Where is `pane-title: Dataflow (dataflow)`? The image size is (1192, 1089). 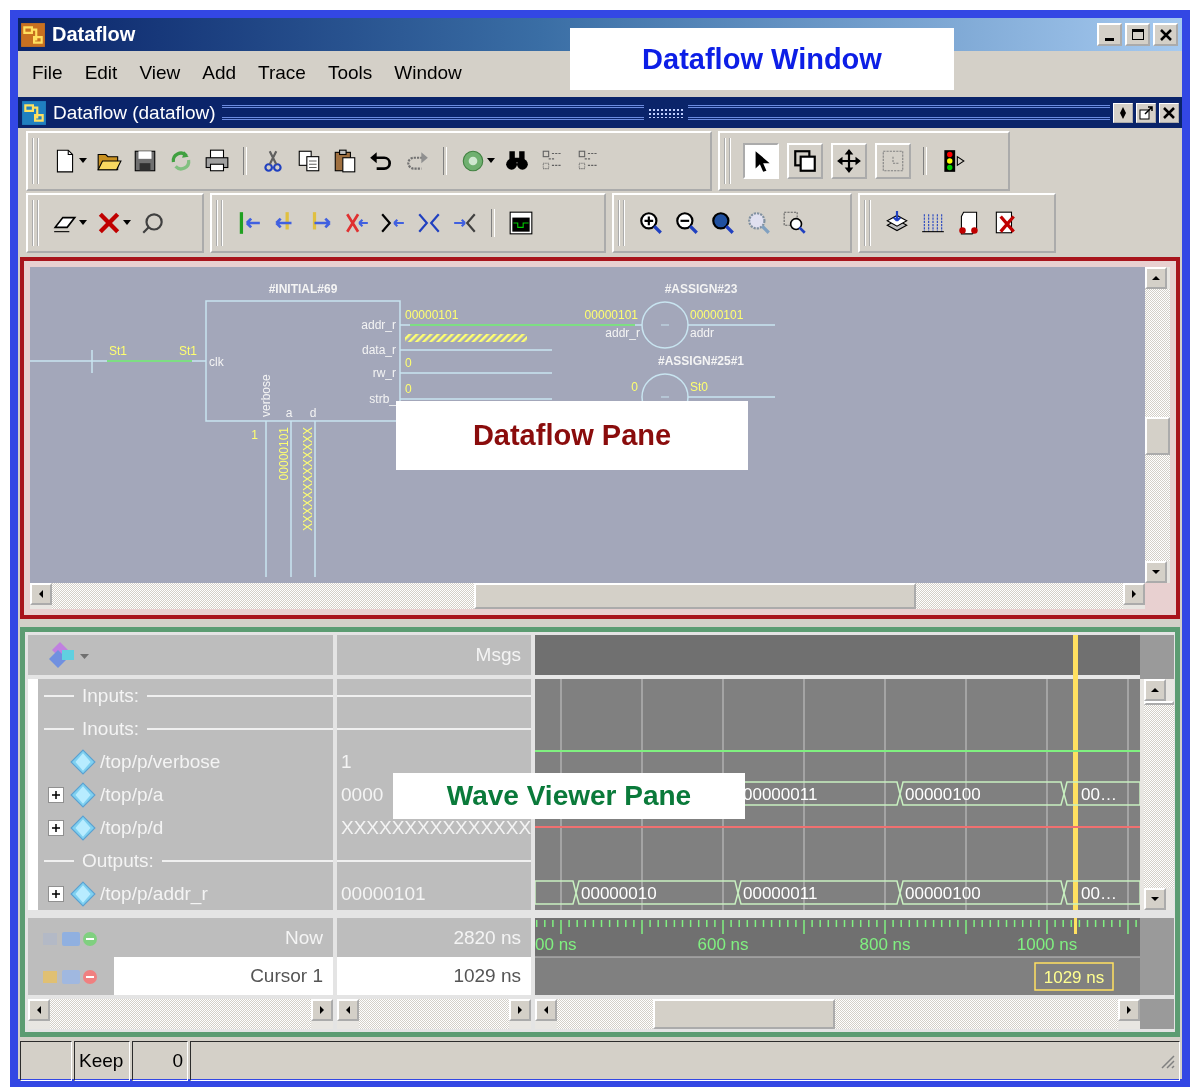 pane-title: Dataflow (dataflow) is located at coordinates (134, 112).